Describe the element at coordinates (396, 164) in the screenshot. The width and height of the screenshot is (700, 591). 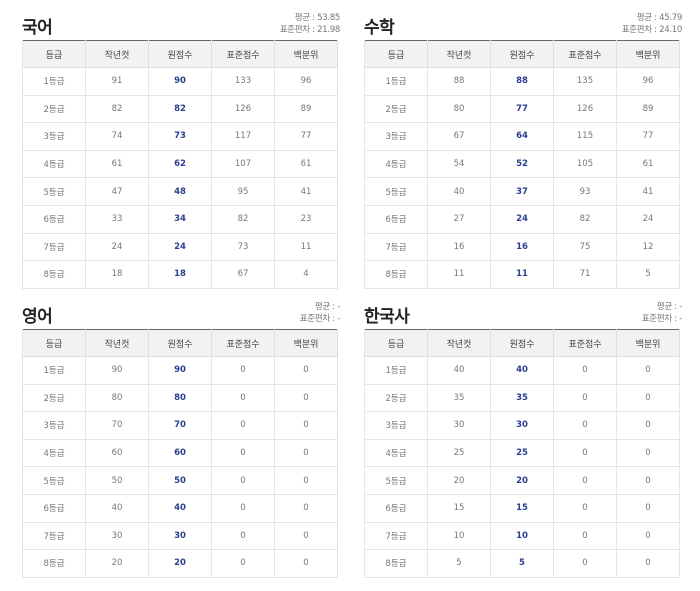
I see `cell-grade: 4등급` at that location.